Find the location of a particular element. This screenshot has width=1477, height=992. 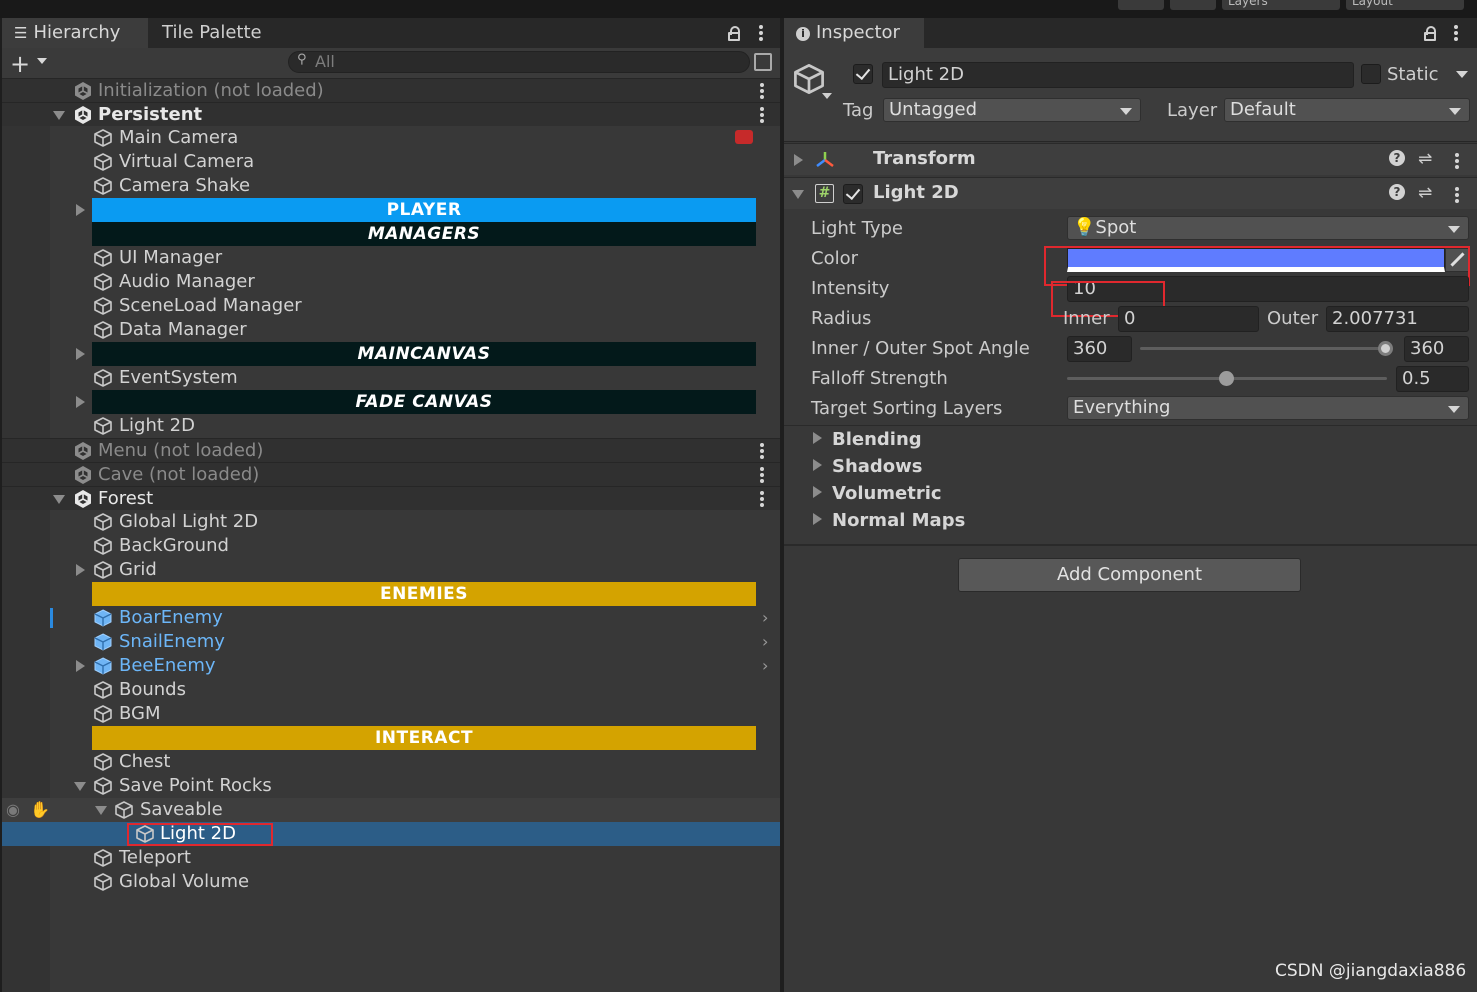

add-component-button: Add Component is located at coordinates (1129, 575).